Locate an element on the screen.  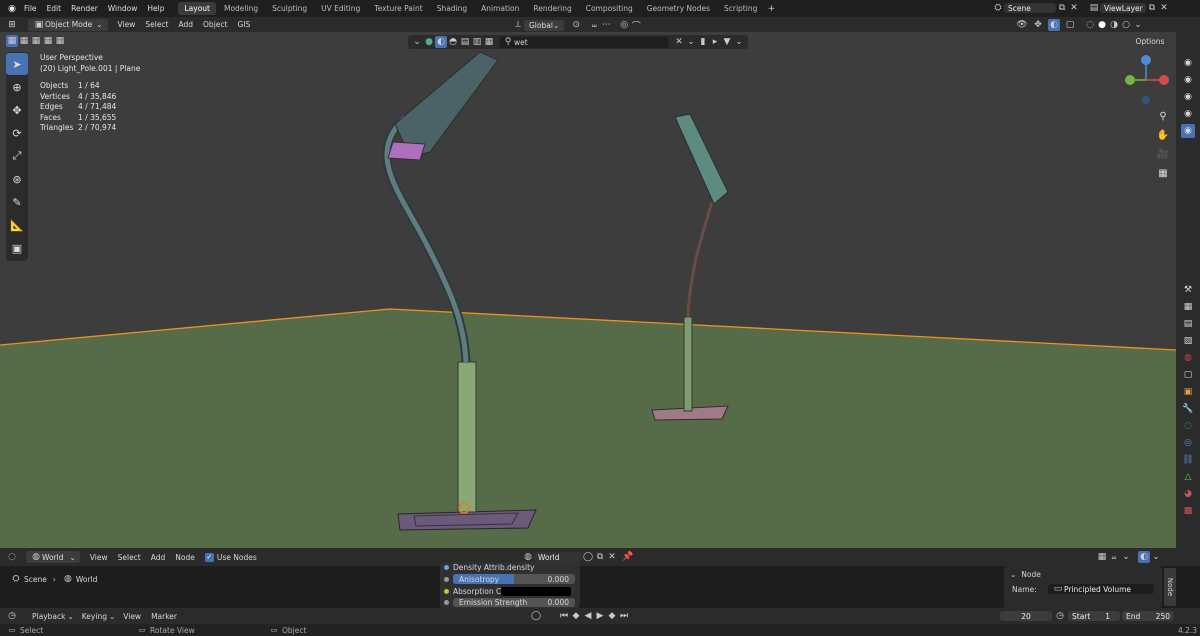
solid-shading-icon: ● is located at coordinates (1102, 25).